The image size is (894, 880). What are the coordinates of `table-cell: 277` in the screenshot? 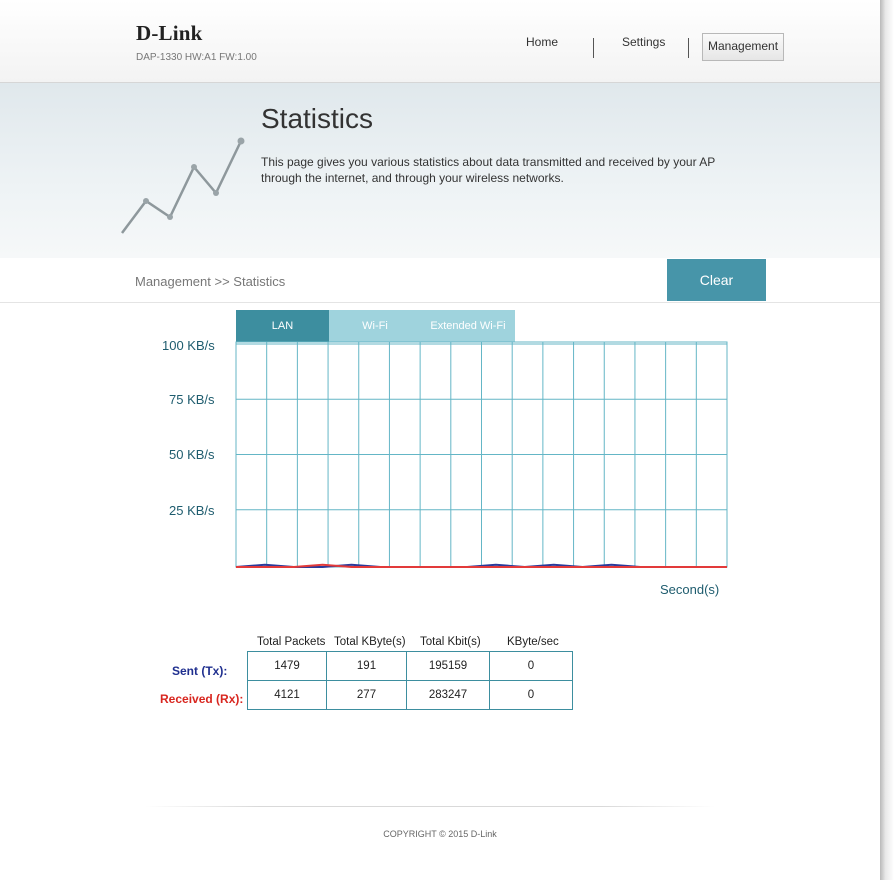 It's located at (366, 695).